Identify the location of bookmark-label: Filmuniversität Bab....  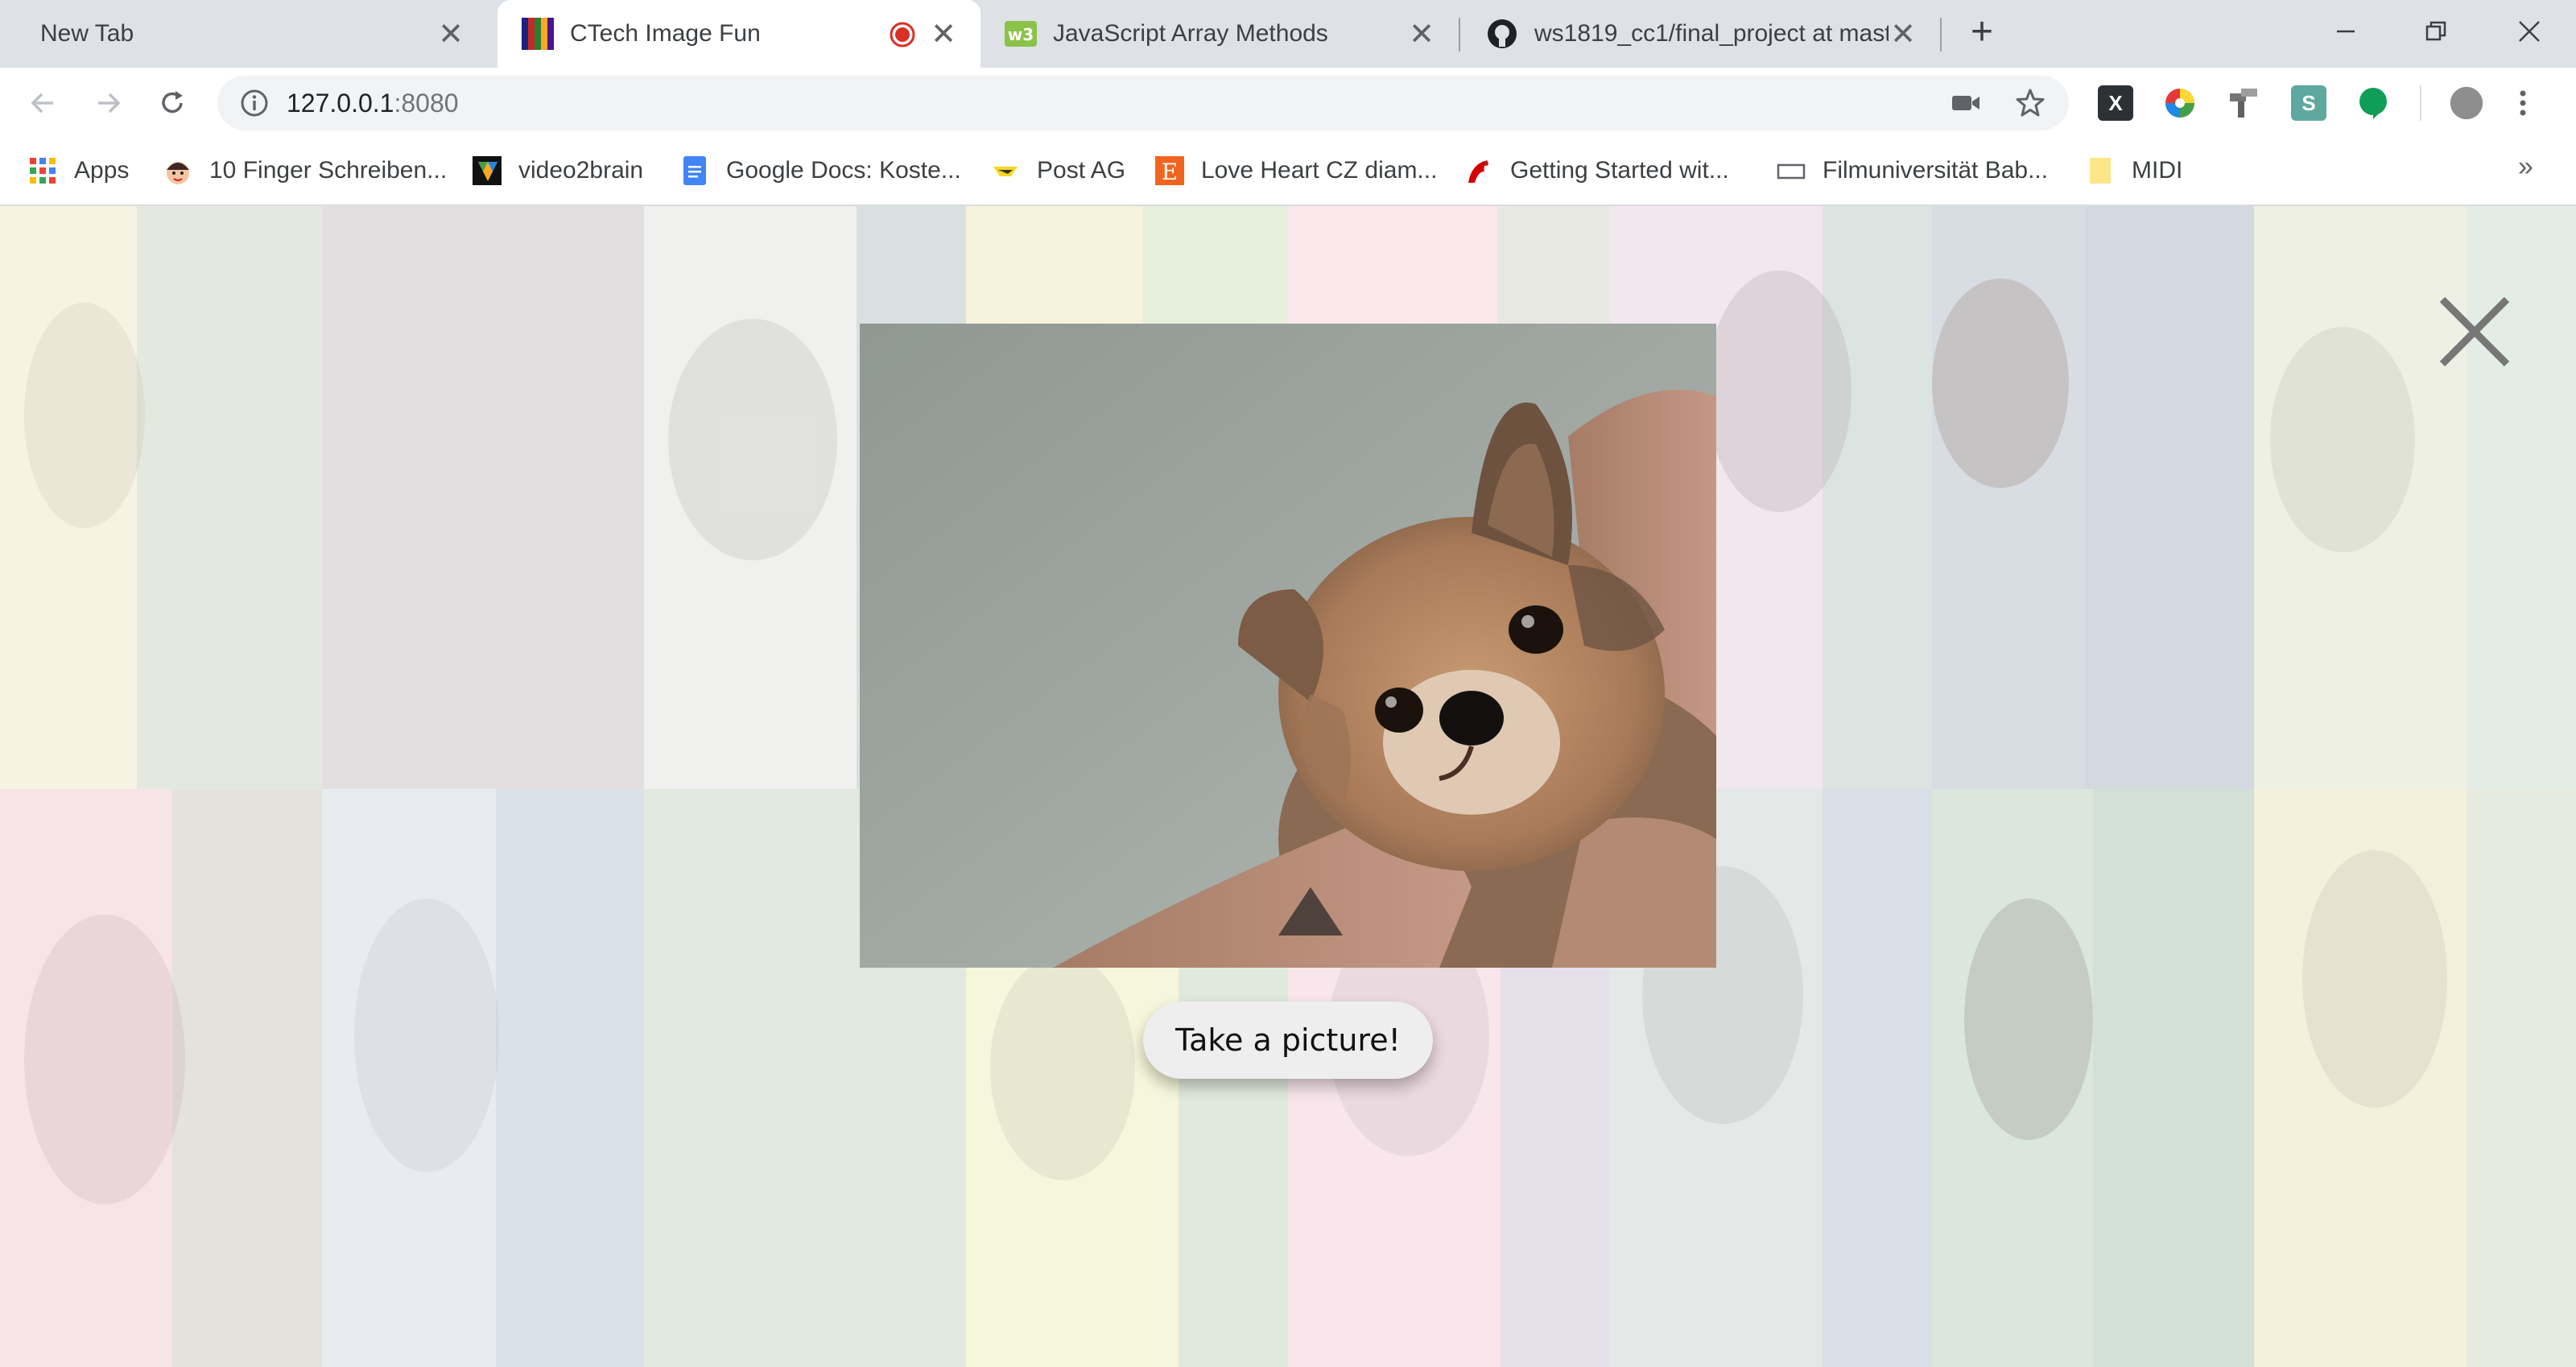
(1936, 170).